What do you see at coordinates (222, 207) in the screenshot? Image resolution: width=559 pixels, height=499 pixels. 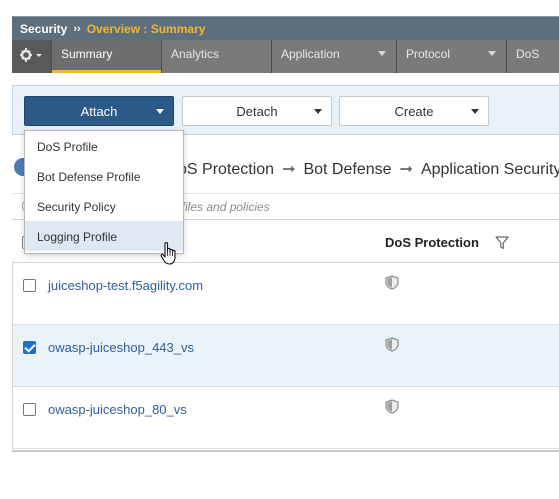 I see `filter-hint-text: ofiles and policies` at bounding box center [222, 207].